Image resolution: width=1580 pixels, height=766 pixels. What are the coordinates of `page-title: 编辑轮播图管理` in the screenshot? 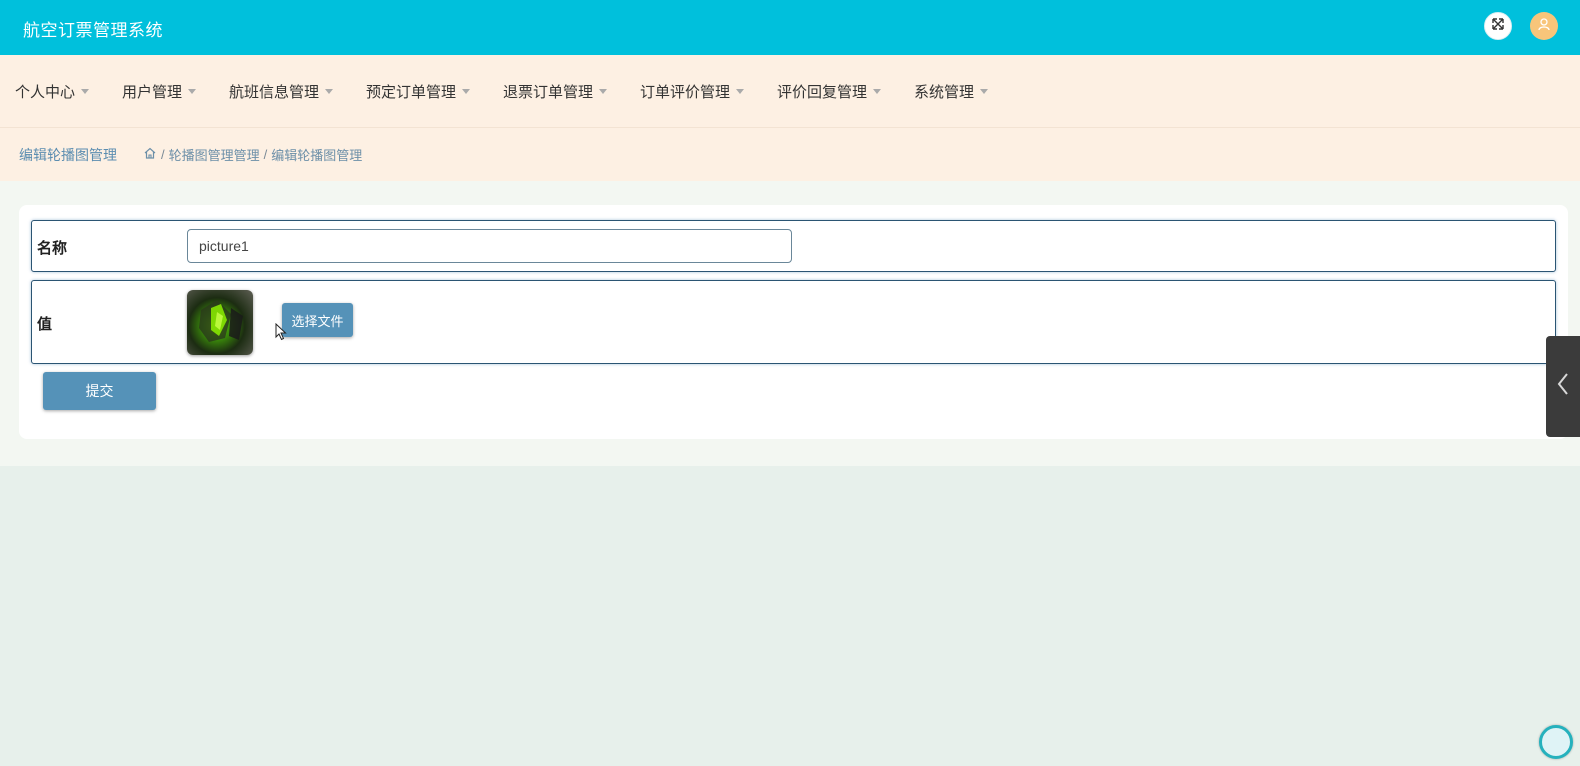 It's located at (68, 155).